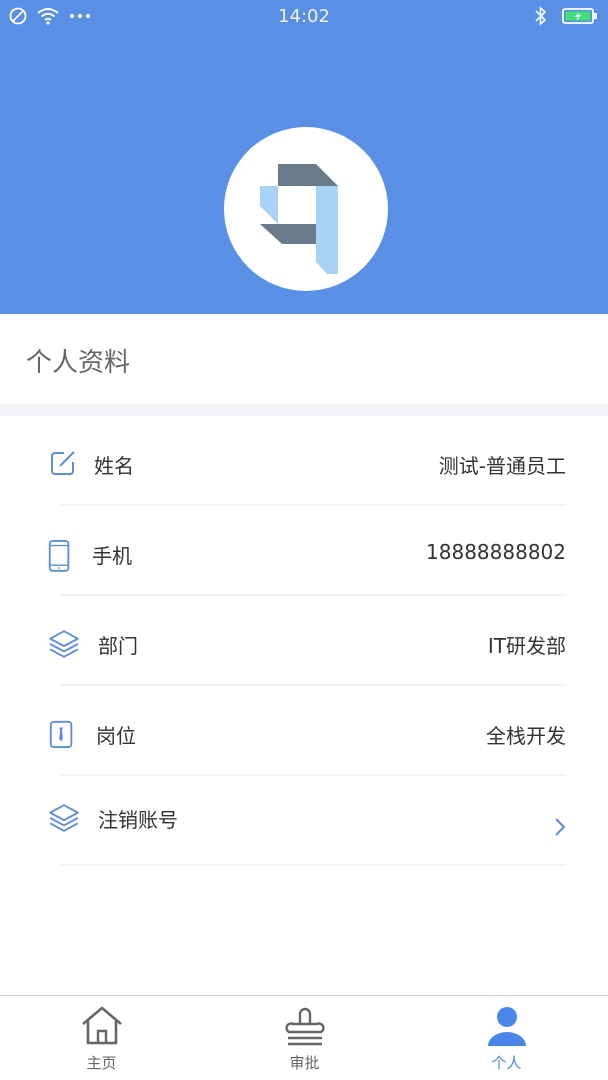 The width and height of the screenshot is (608, 1080). I want to click on home-icon, so click(101, 1025).